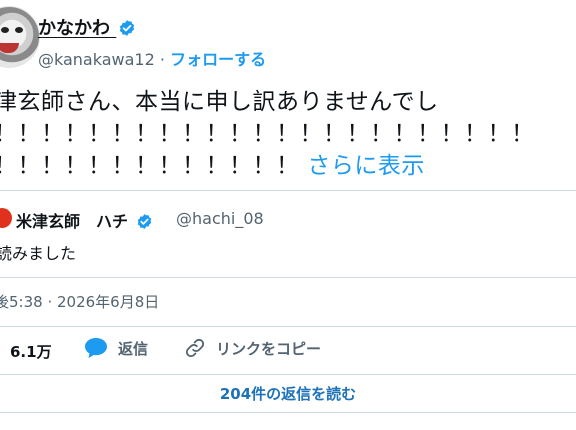 The width and height of the screenshot is (576, 430). Describe the element at coordinates (116, 348) in the screenshot. I see `reply-button: 返信` at that location.